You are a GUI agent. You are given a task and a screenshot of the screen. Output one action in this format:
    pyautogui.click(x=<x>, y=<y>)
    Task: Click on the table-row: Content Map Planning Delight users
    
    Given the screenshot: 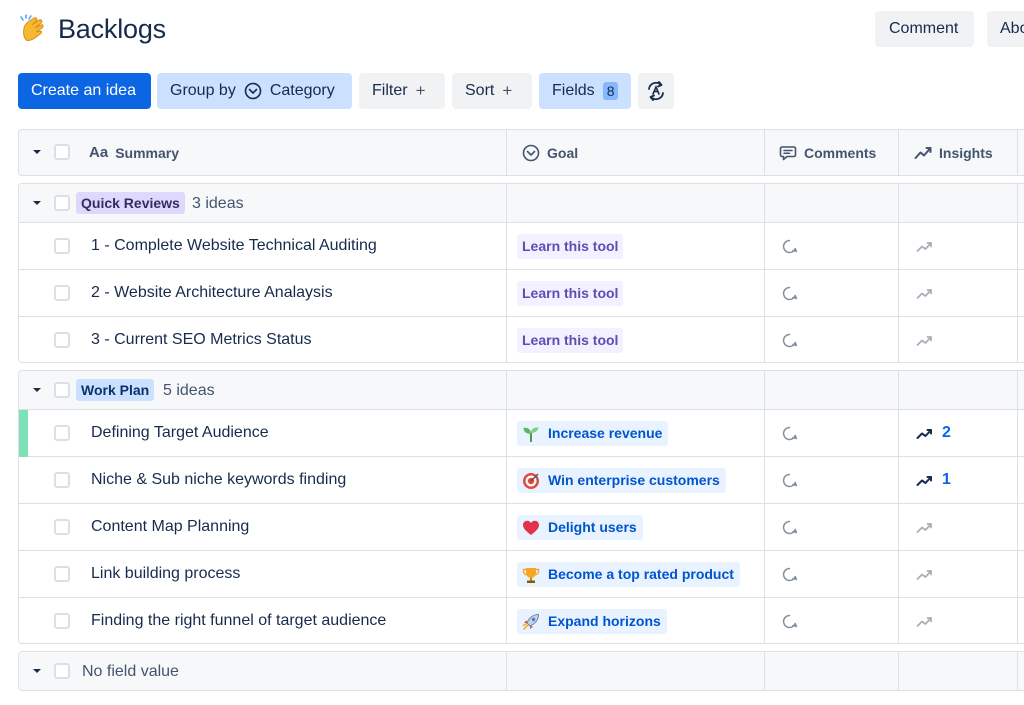 What is the action you would take?
    pyautogui.click(x=521, y=527)
    